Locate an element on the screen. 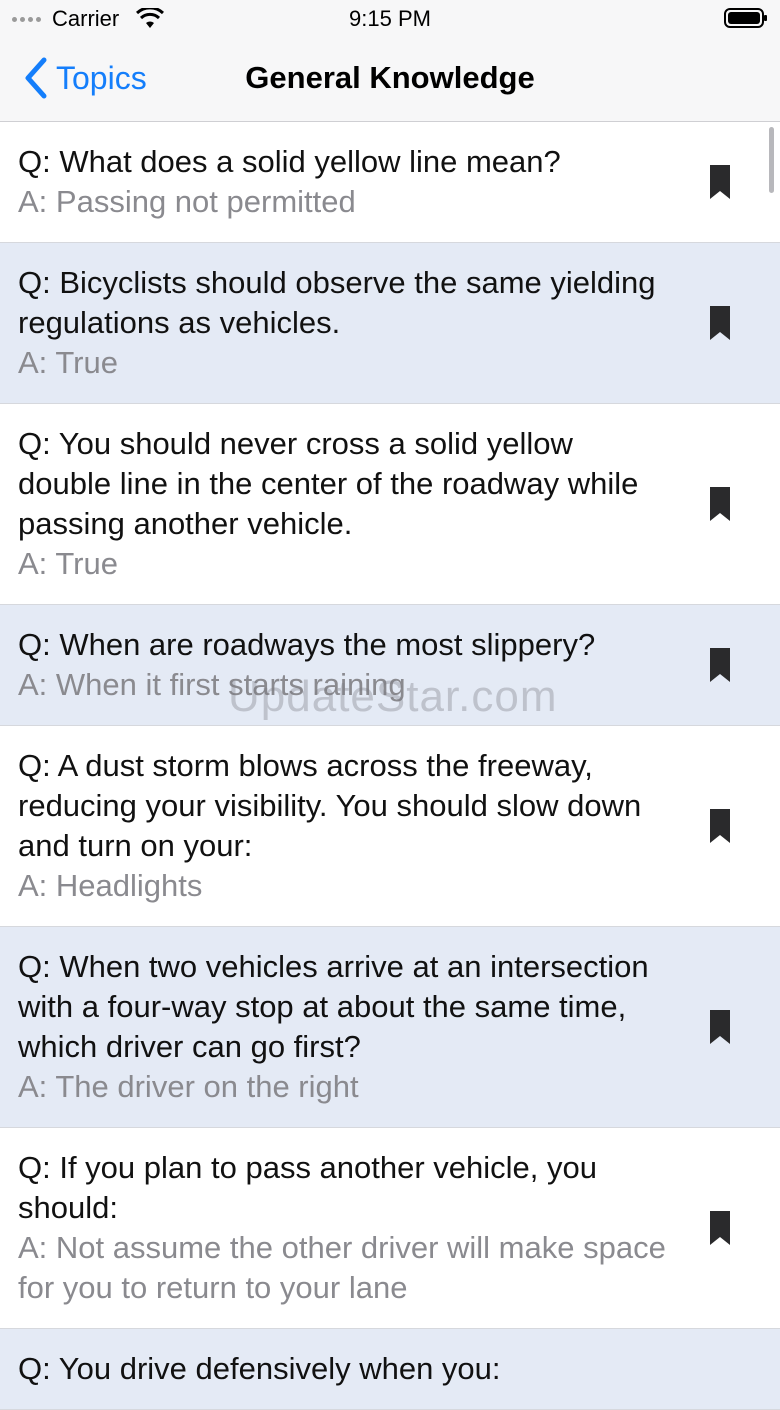 Image resolution: width=780 pixels, height=1410 pixels. status-bar: Carrier 9:15 PM is located at coordinates (390, 19).